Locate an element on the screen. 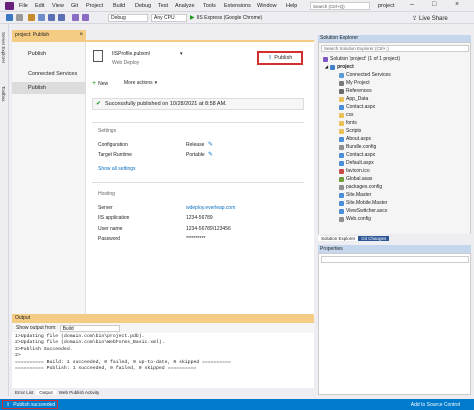 The width and height of the screenshot is (474, 410). tab-output: Output is located at coordinates (46, 392).